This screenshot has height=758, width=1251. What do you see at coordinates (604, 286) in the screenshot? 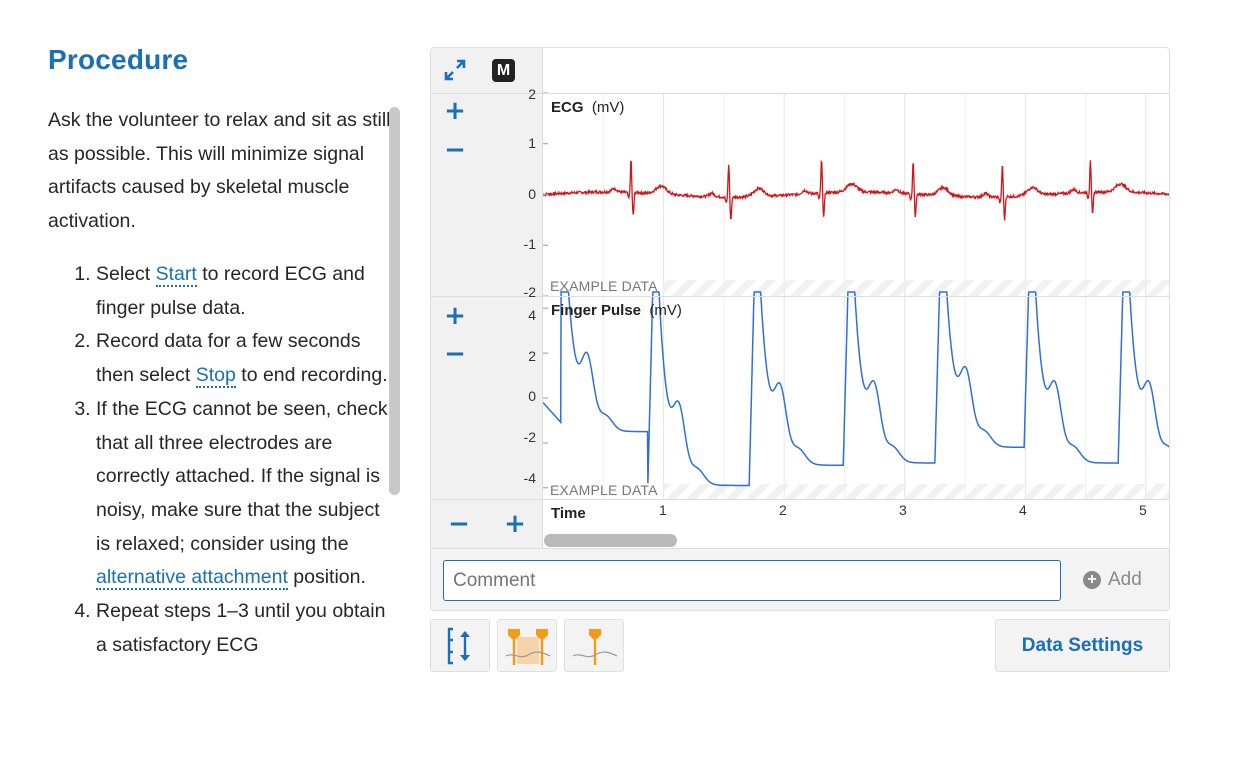
I see `ecg-example-watermark: EXAMPLE DATA` at bounding box center [604, 286].